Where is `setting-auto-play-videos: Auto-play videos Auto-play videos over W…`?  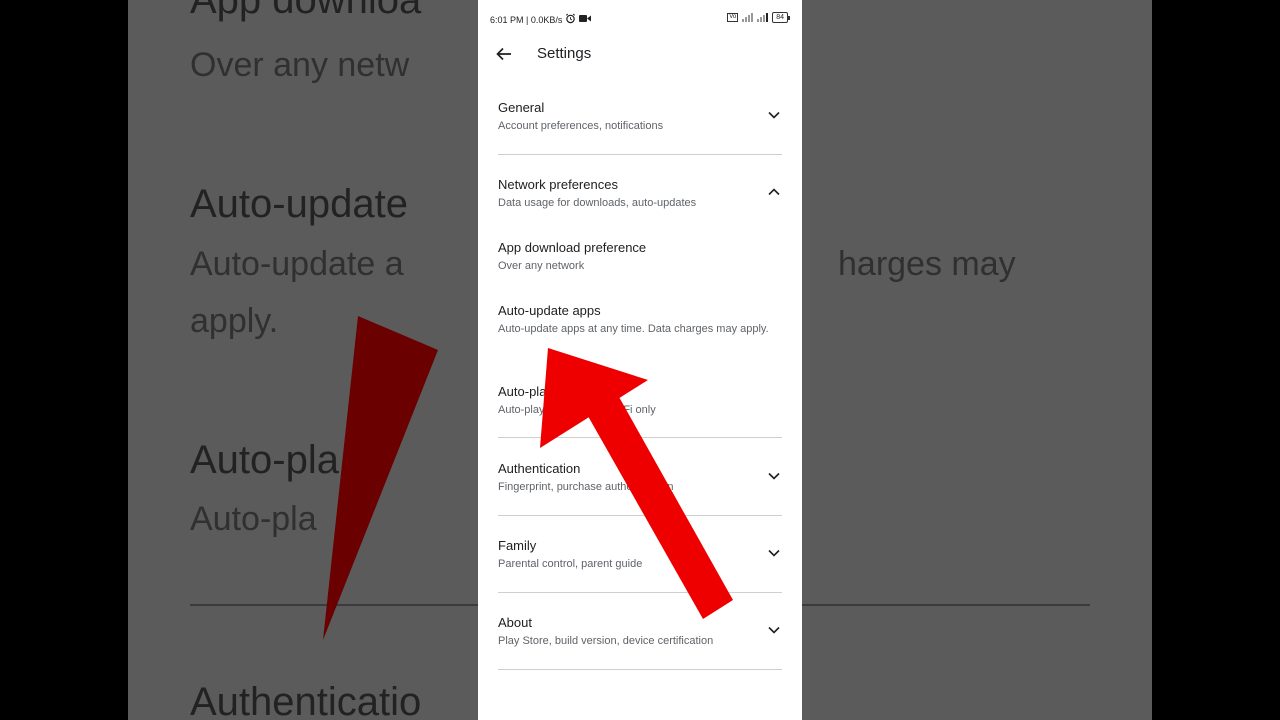
setting-auto-play-videos: Auto-play videos Auto-play videos over W… is located at coordinates (643, 401).